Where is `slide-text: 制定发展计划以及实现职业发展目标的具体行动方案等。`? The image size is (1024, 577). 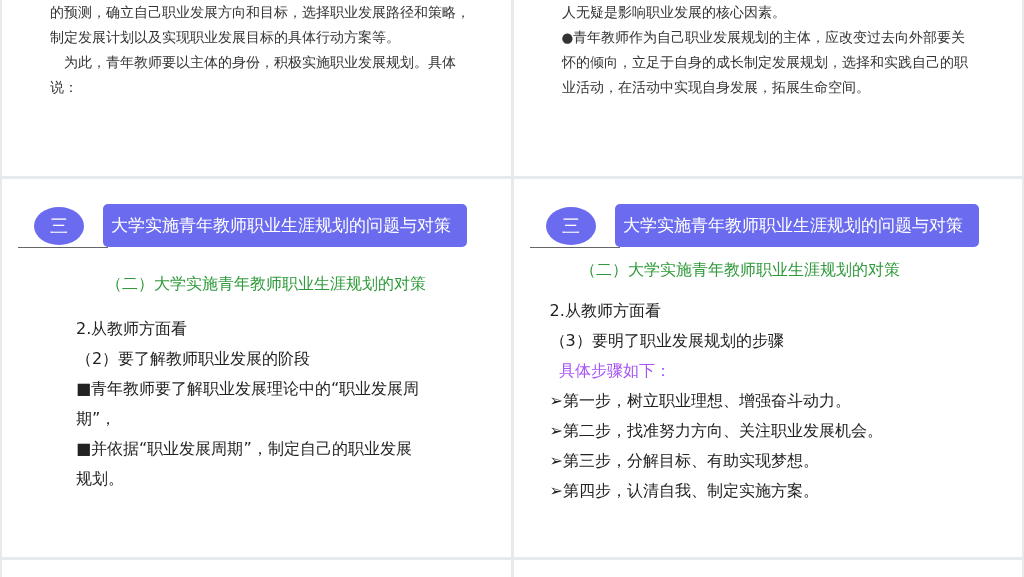
slide-text: 制定发展计划以及实现职业发展目标的具体行动方案等。 is located at coordinates (225, 37).